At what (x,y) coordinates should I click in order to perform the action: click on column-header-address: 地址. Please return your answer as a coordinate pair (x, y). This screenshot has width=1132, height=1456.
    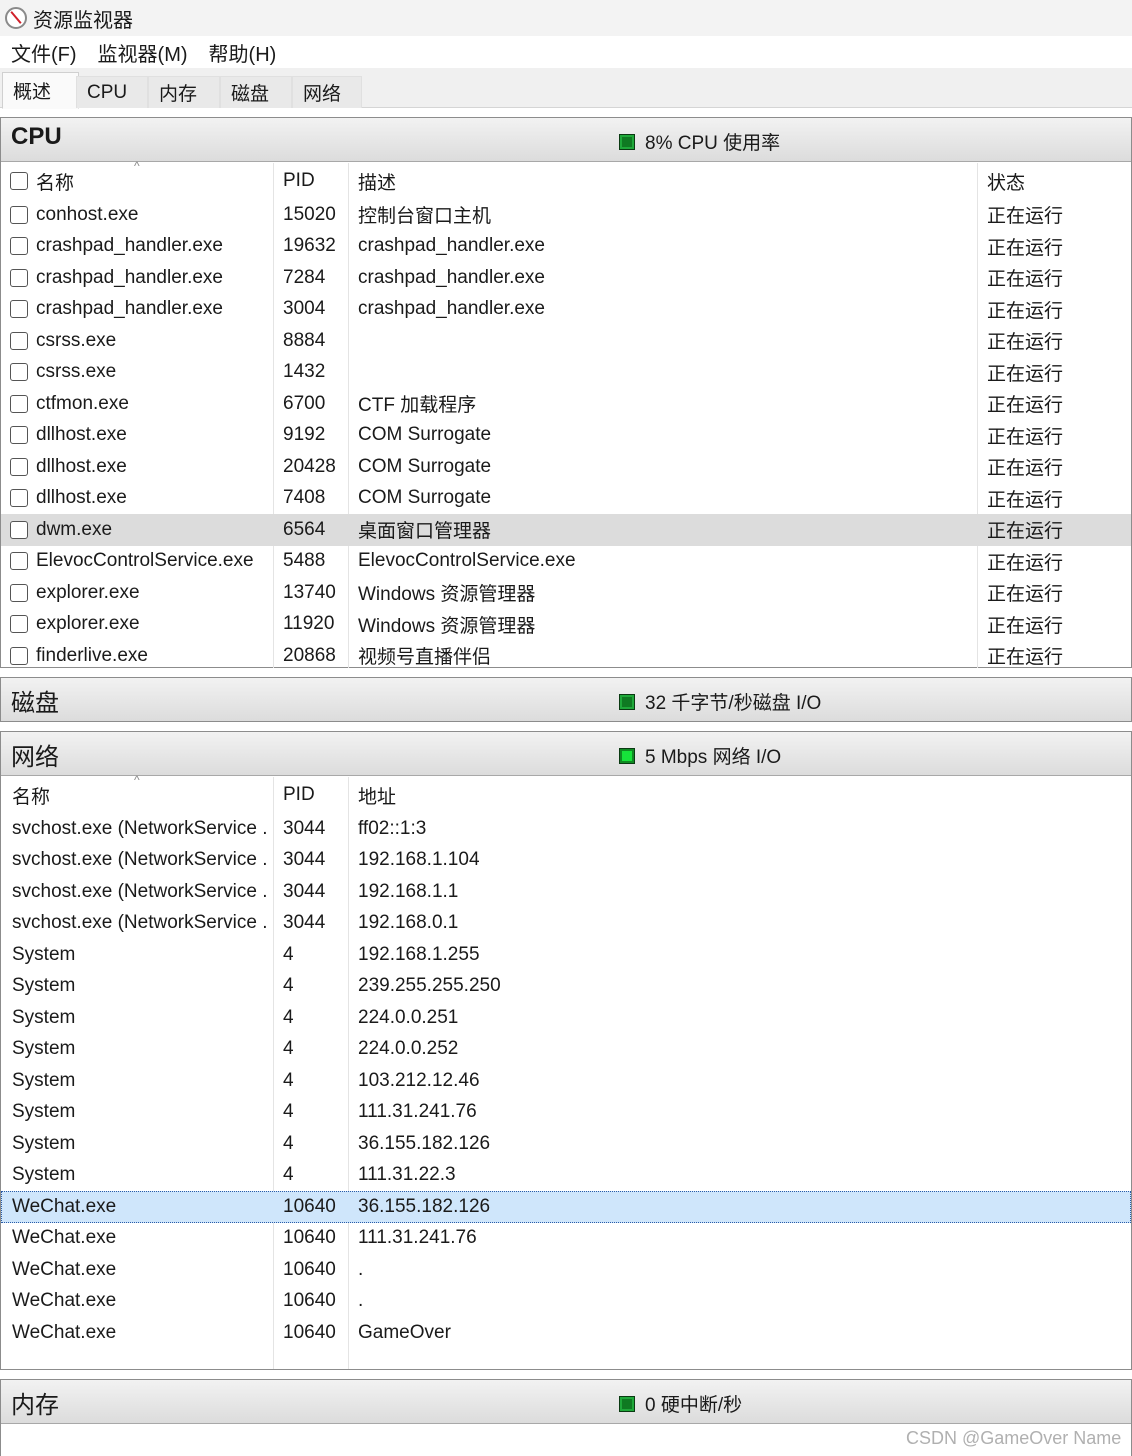
    Looking at the image, I should click on (658, 795).